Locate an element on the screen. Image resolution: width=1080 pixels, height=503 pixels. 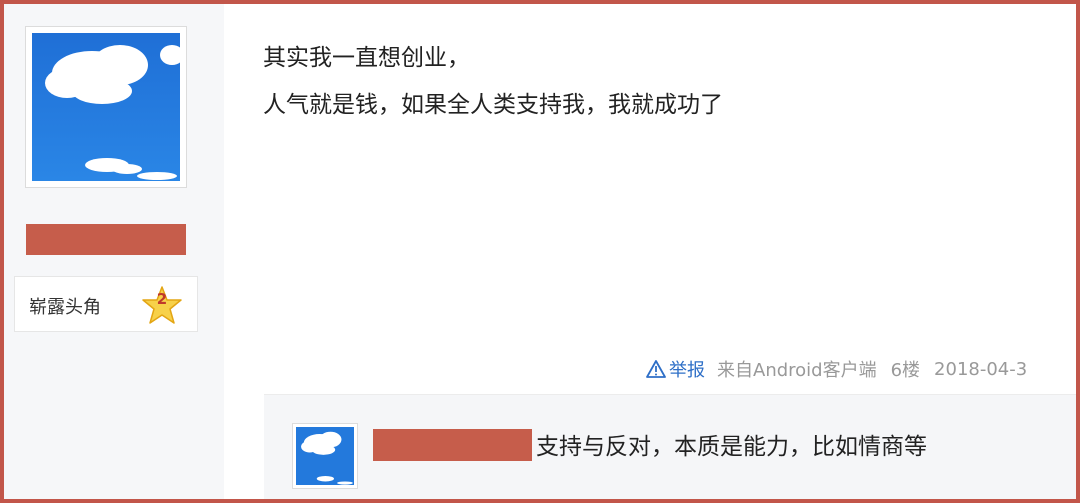
reply-avatar is located at coordinates (325, 456).